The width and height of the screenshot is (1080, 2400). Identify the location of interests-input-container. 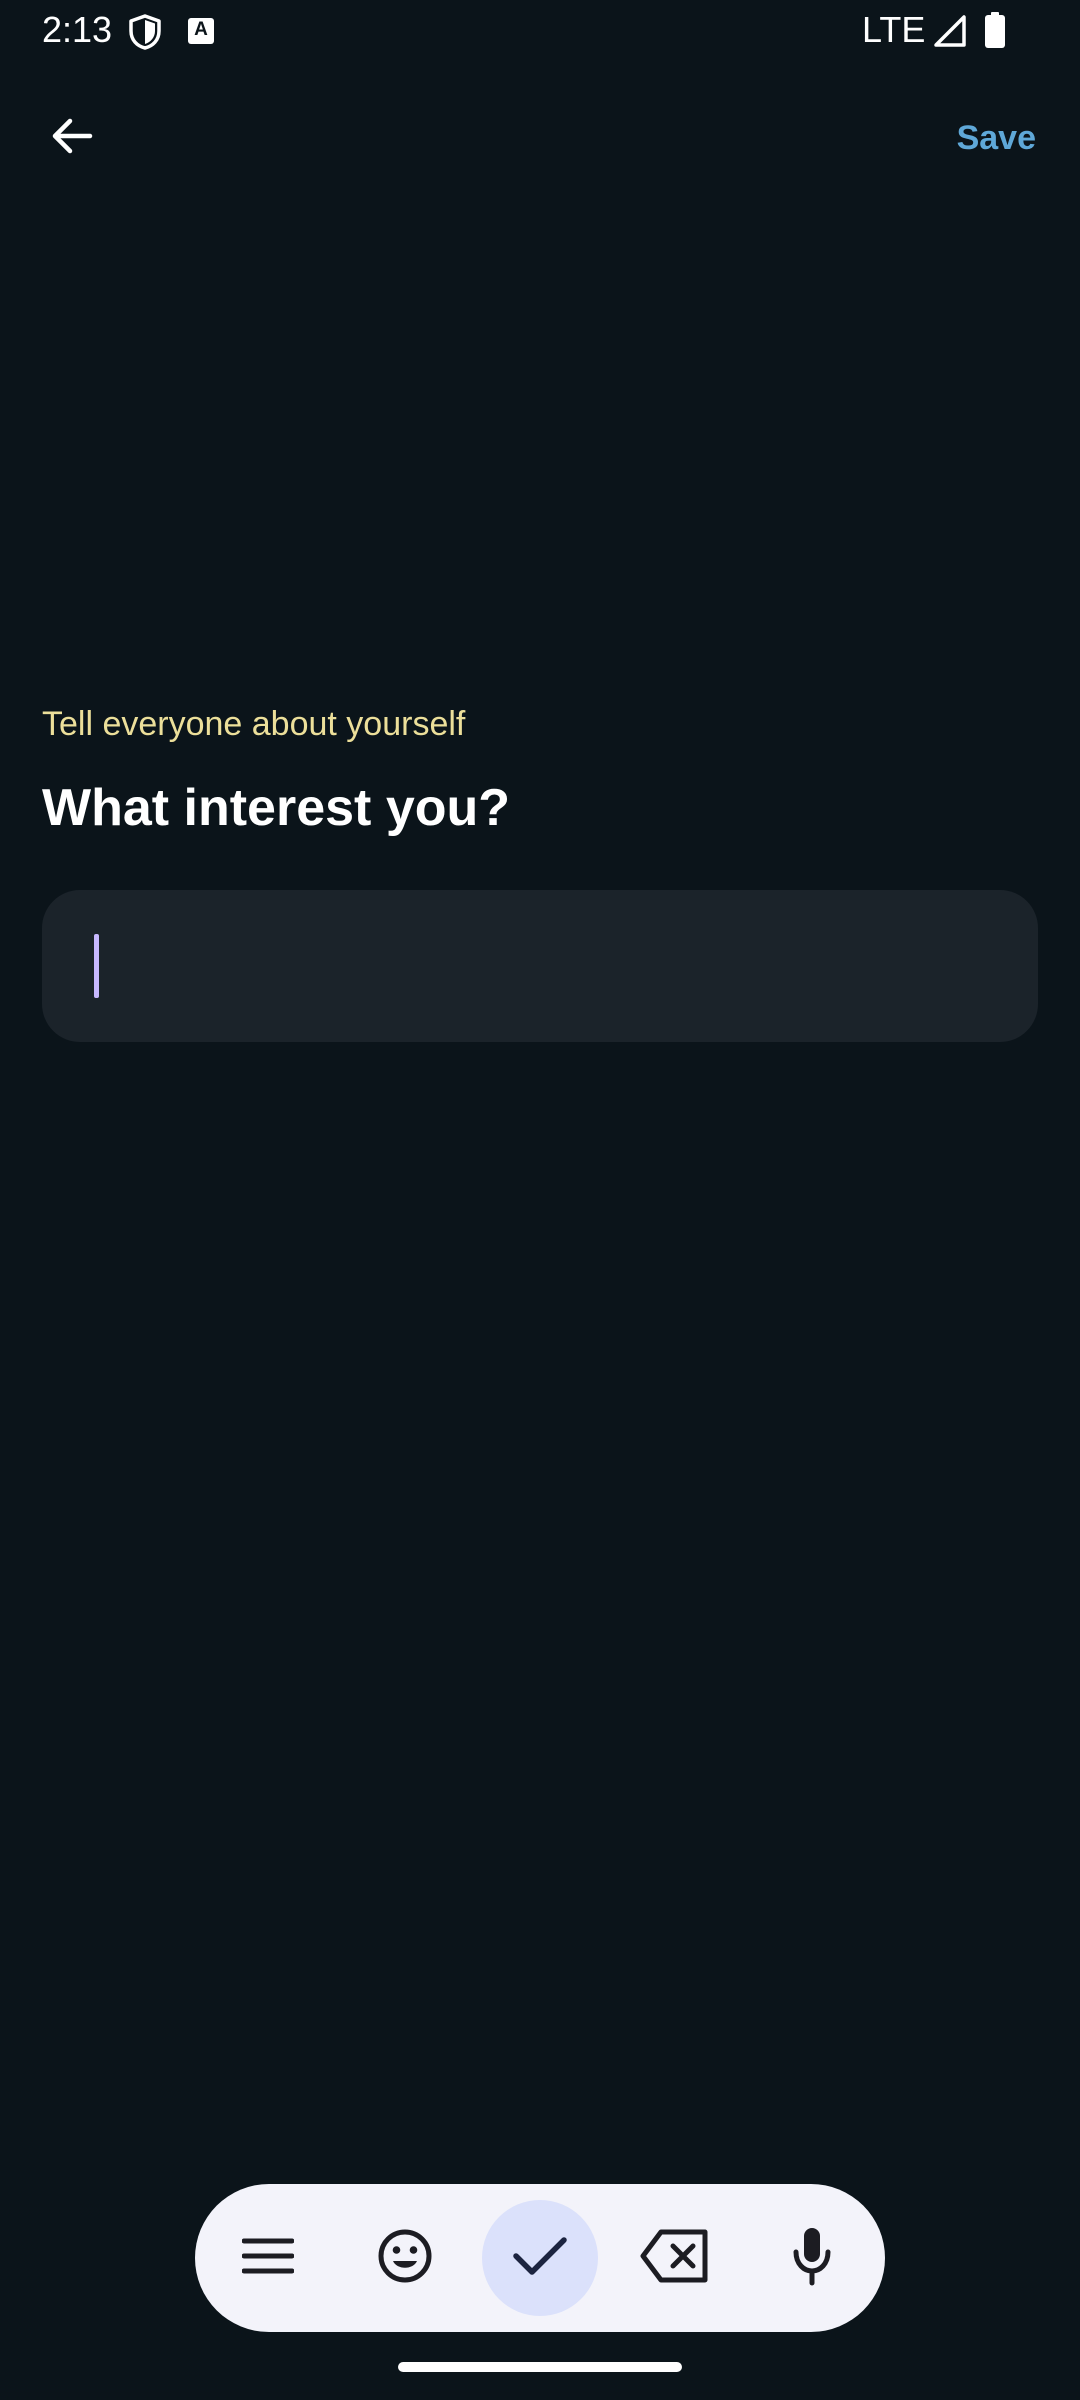
(540, 966).